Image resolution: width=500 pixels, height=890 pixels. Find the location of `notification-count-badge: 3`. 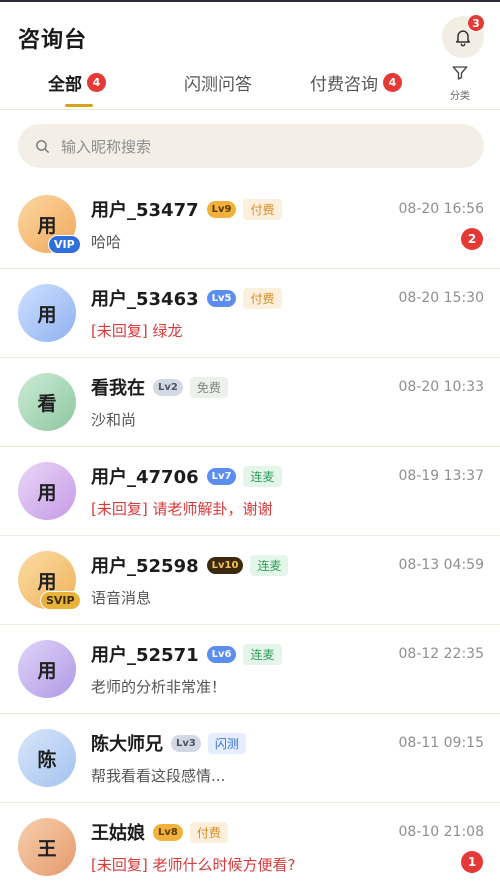

notification-count-badge: 3 is located at coordinates (476, 23).